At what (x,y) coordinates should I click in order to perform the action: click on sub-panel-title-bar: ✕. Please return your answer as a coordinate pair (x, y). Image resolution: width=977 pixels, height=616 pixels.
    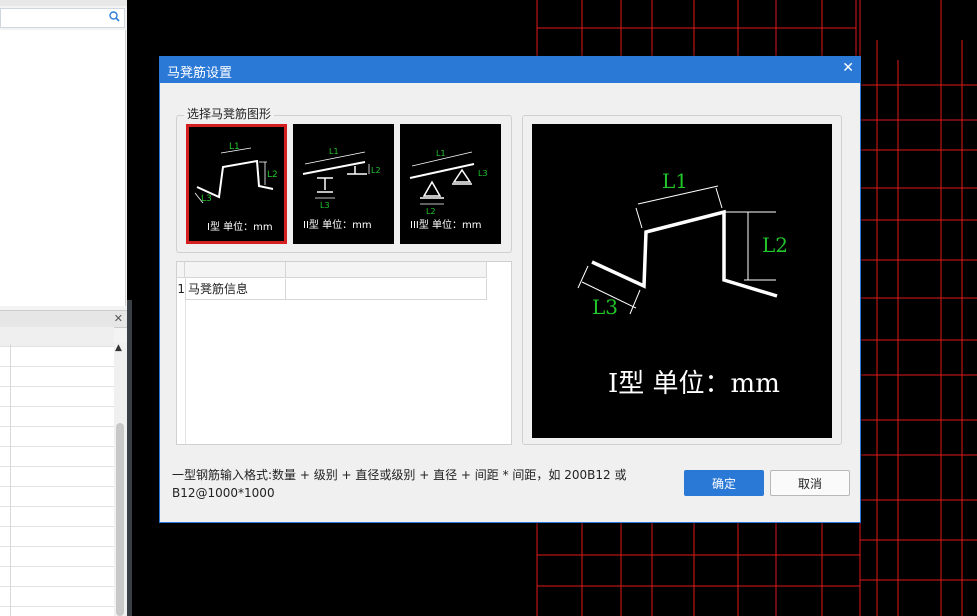
    Looking at the image, I should click on (63, 319).